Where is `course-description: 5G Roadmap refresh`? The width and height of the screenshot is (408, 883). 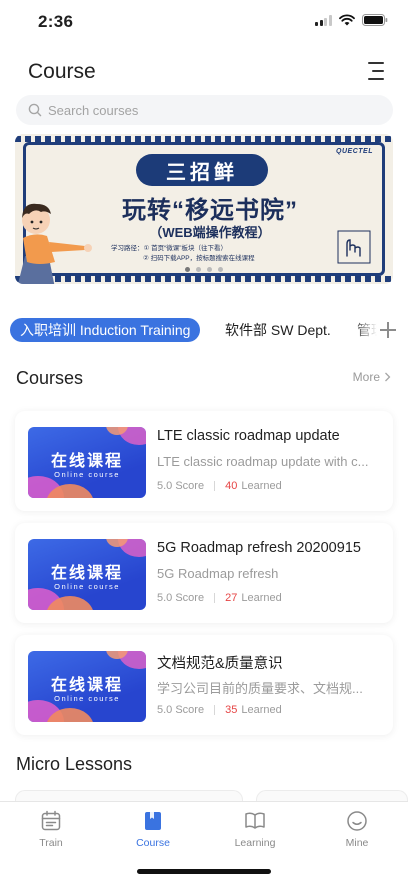
course-description: 5G Roadmap refresh is located at coordinates (218, 573).